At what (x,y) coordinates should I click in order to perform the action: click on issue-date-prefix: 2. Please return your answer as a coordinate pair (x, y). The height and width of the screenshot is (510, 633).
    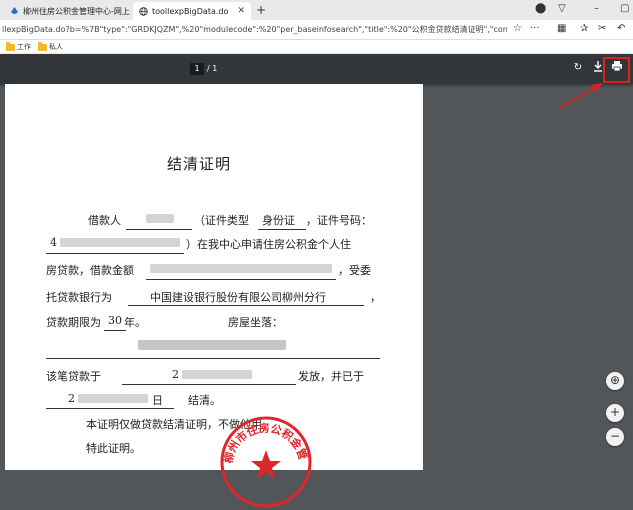
    Looking at the image, I should click on (175, 374).